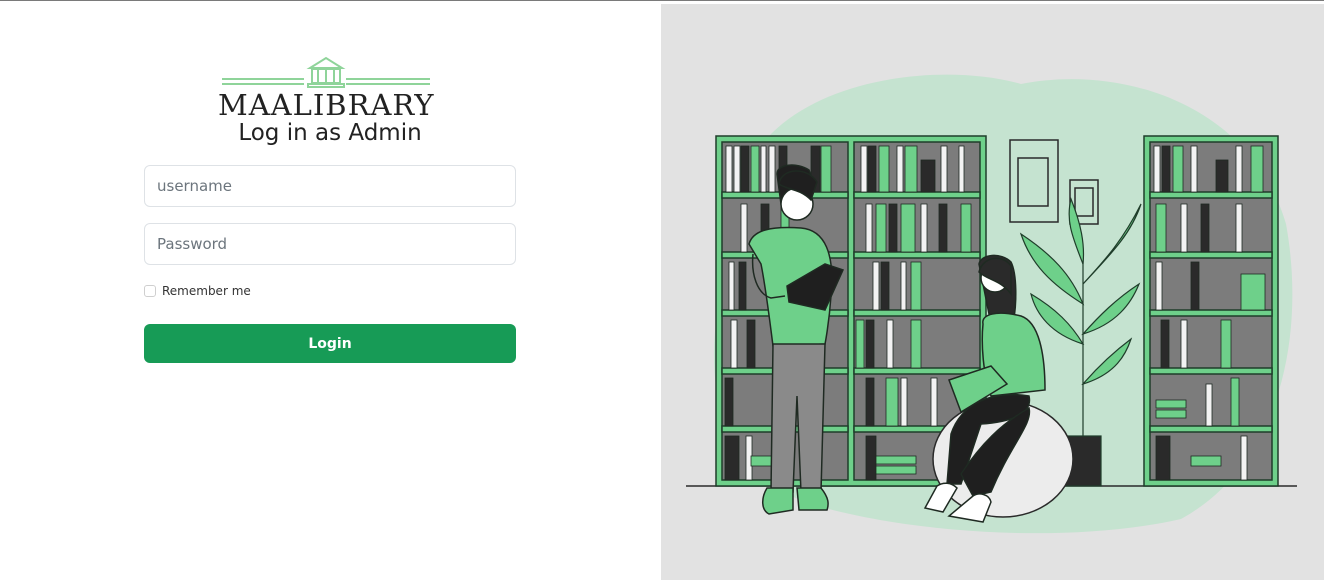 The height and width of the screenshot is (580, 1324). What do you see at coordinates (330, 186) in the screenshot?
I see `username-input` at bounding box center [330, 186].